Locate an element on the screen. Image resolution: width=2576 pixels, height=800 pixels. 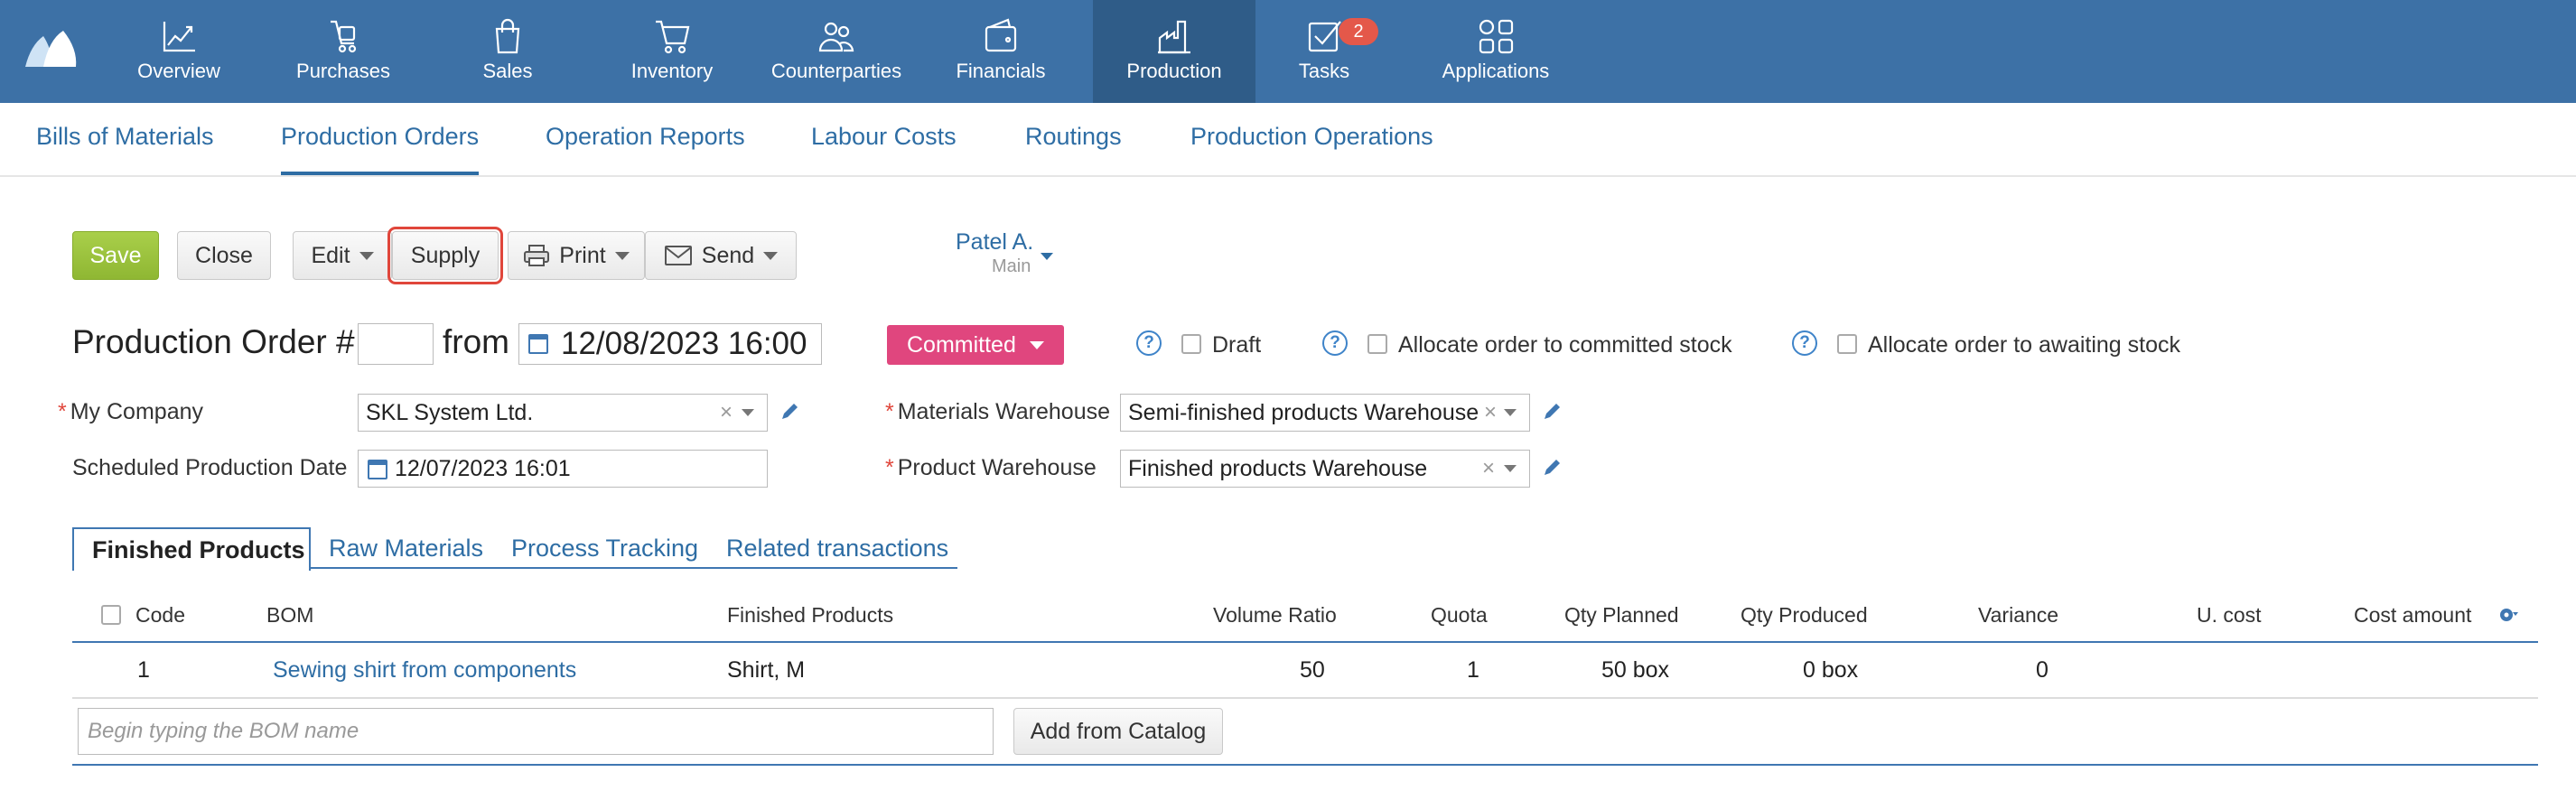
column-header-unit-cost: U. cost is located at coordinates (2229, 615).